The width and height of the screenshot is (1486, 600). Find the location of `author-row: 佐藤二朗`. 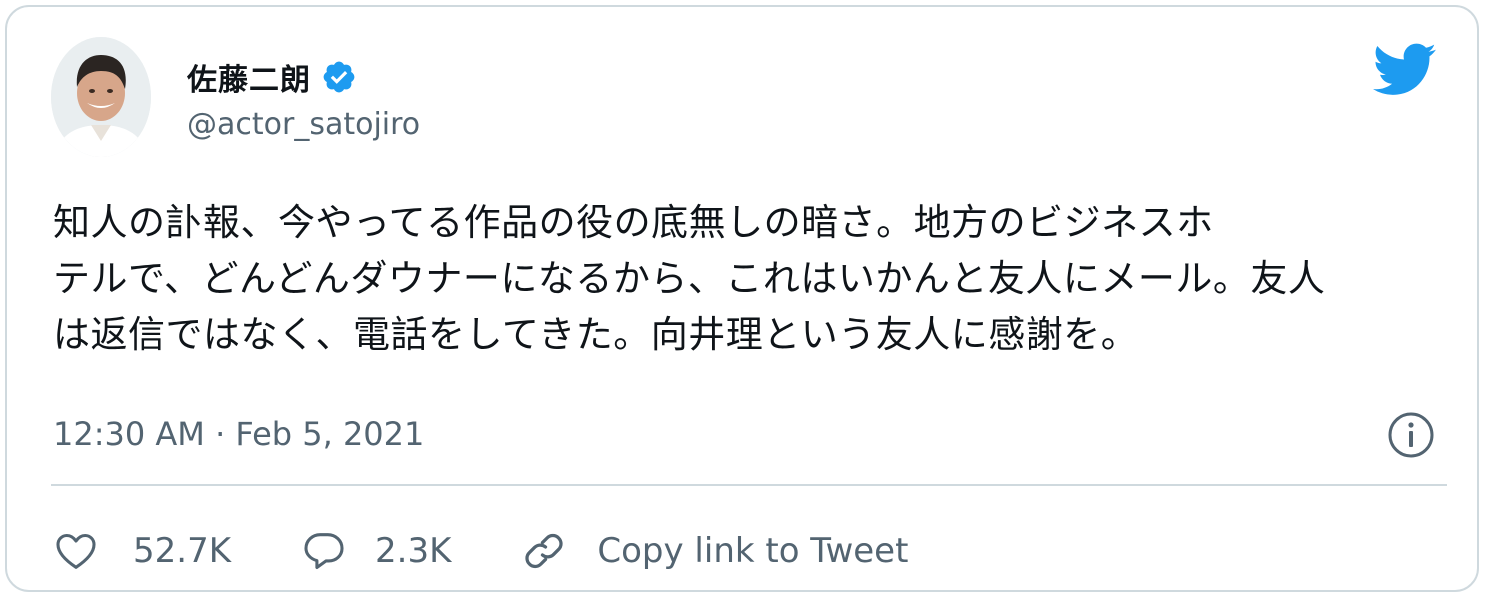

author-row: 佐藤二朗 is located at coordinates (272, 77).